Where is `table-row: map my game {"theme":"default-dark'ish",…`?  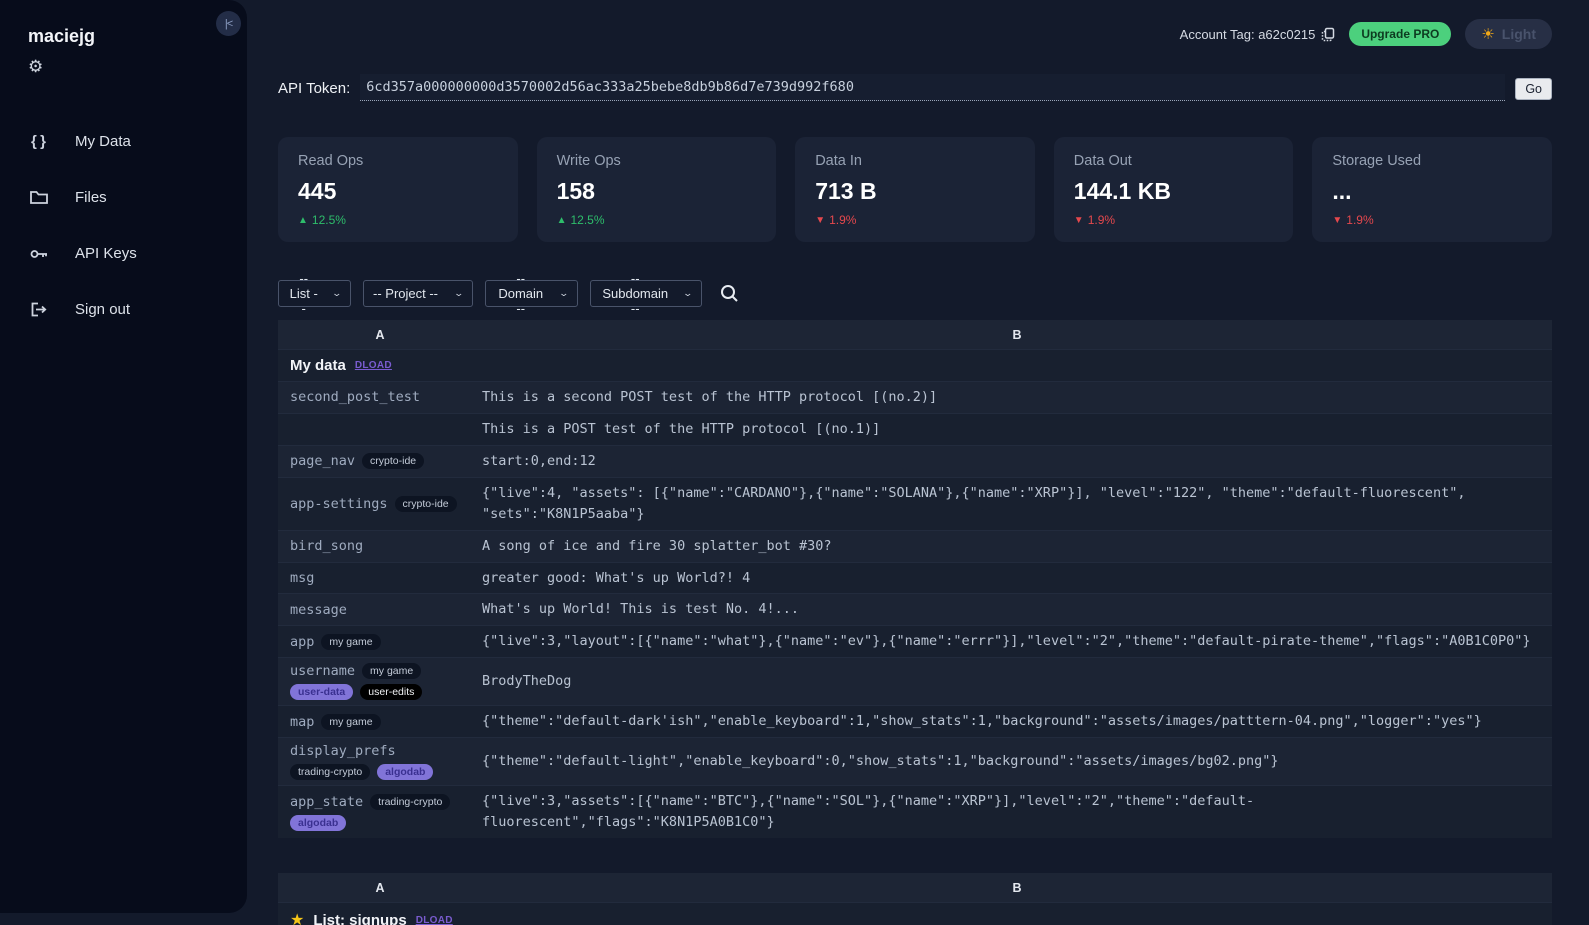 table-row: map my game {"theme":"default-dark'ish",… is located at coordinates (915, 721).